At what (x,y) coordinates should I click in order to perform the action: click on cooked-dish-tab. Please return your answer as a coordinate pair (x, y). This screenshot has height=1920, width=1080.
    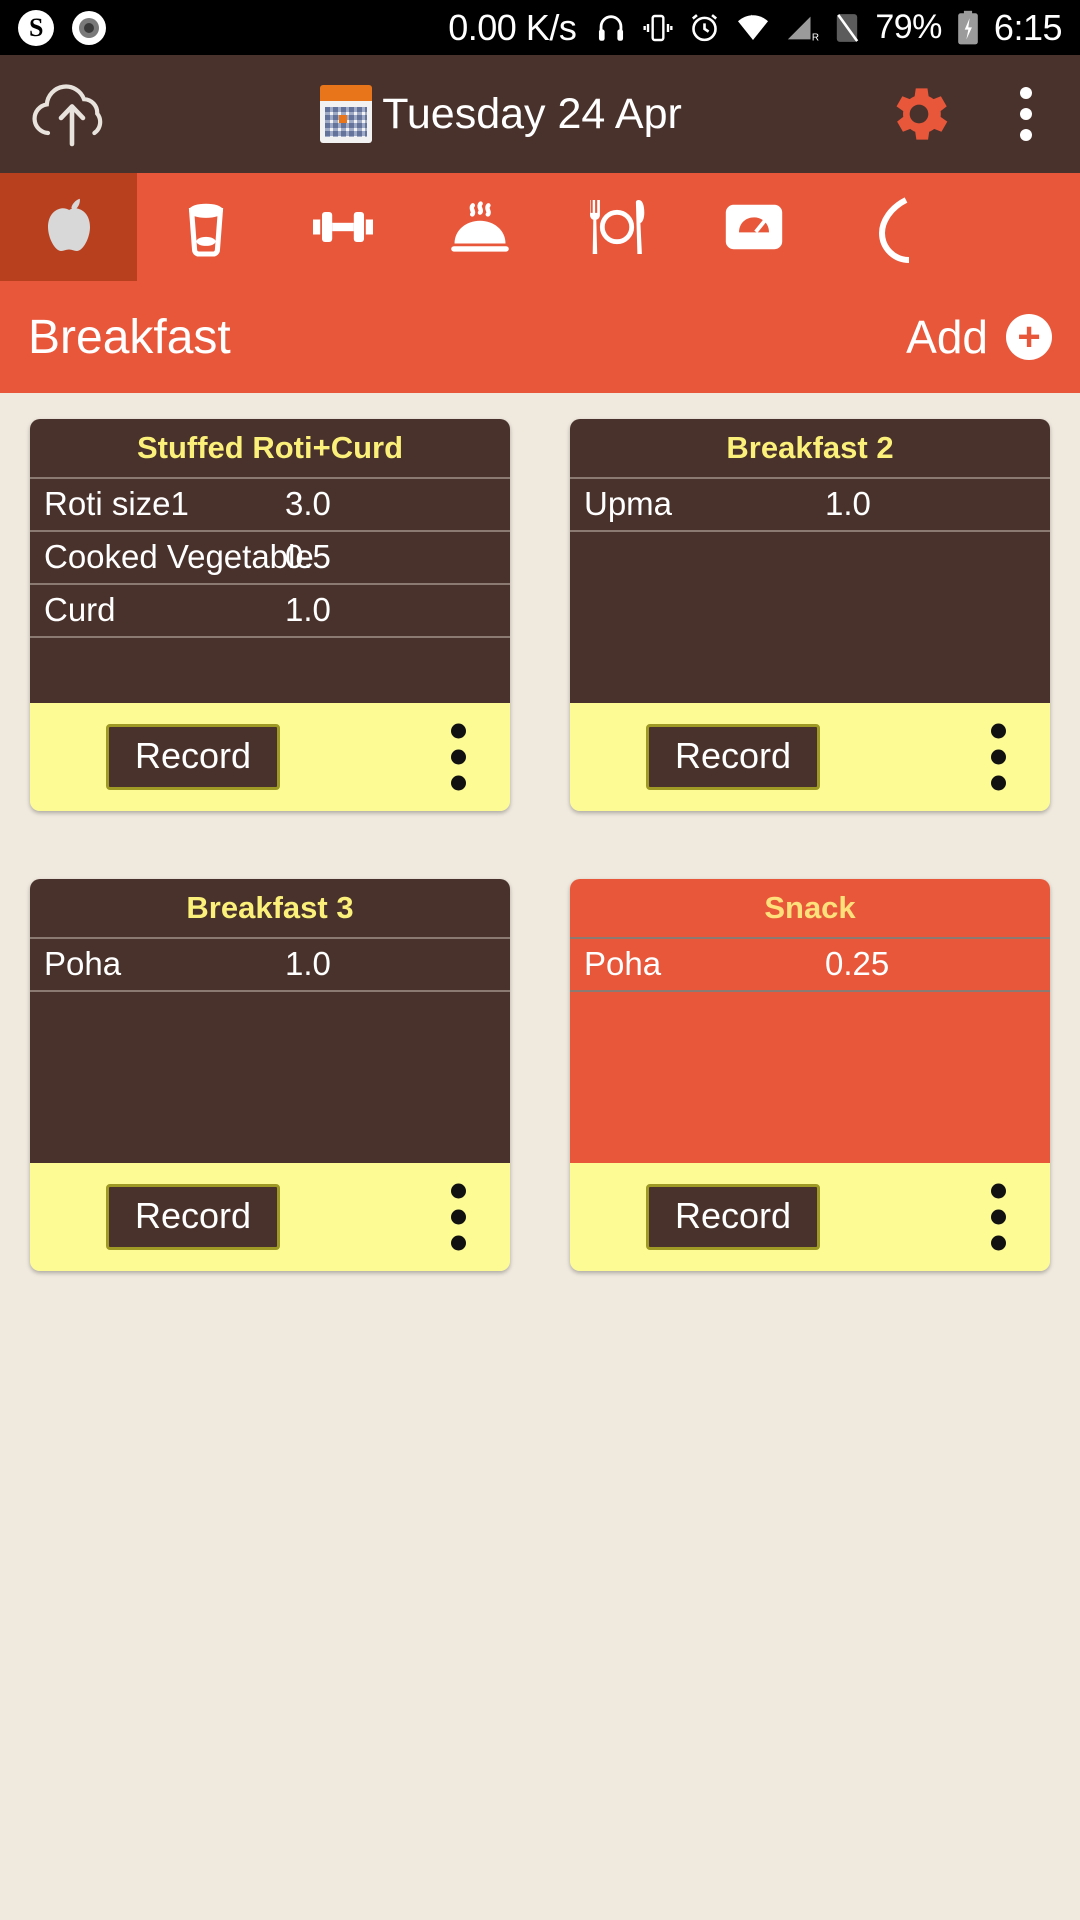
    Looking at the image, I should click on (479, 227).